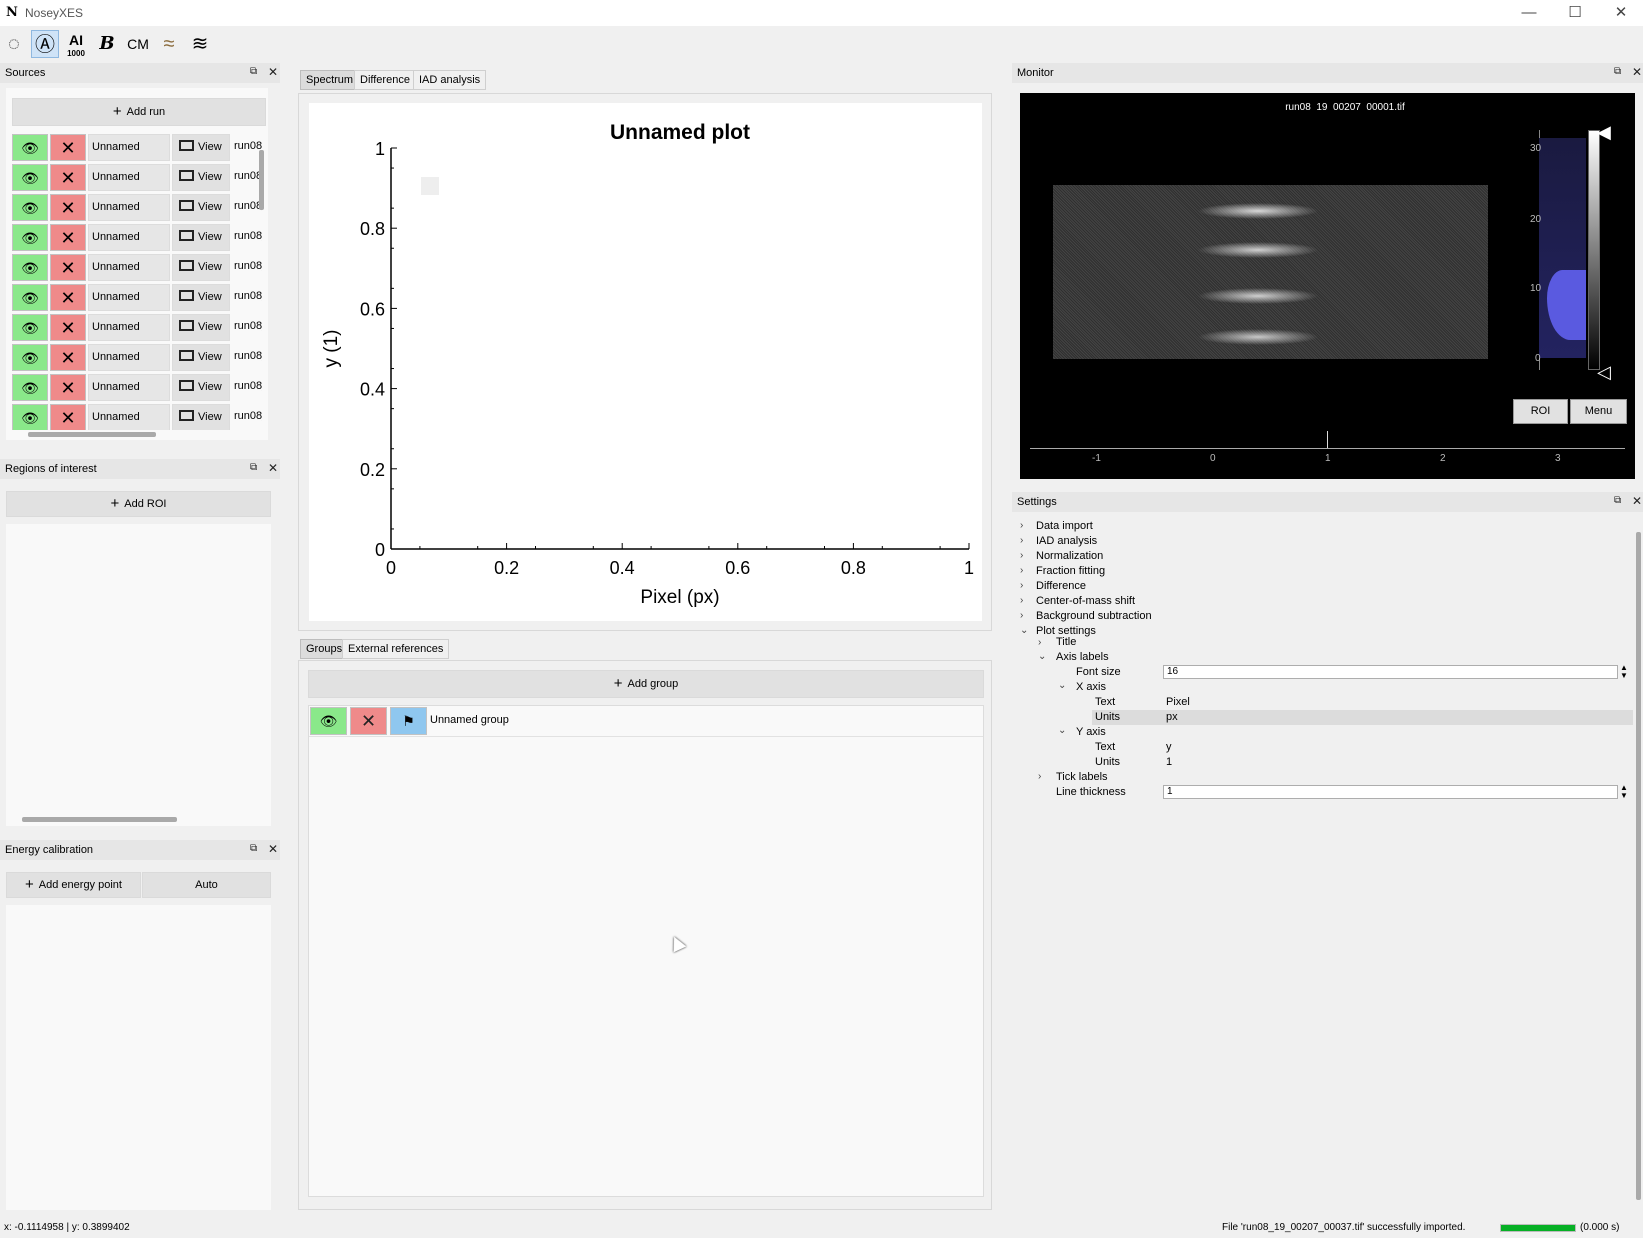 Image resolution: width=1643 pixels, height=1238 pixels. I want to click on tree-item: Data import, so click(1064, 526).